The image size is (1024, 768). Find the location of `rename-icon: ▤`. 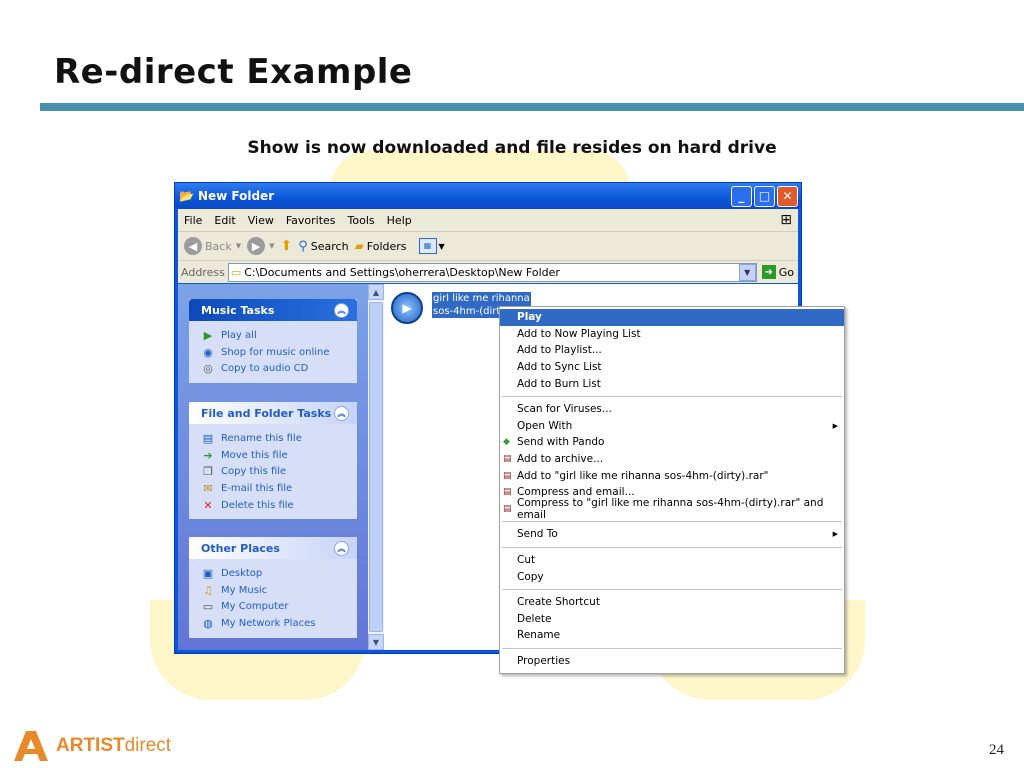

rename-icon: ▤ is located at coordinates (208, 438).